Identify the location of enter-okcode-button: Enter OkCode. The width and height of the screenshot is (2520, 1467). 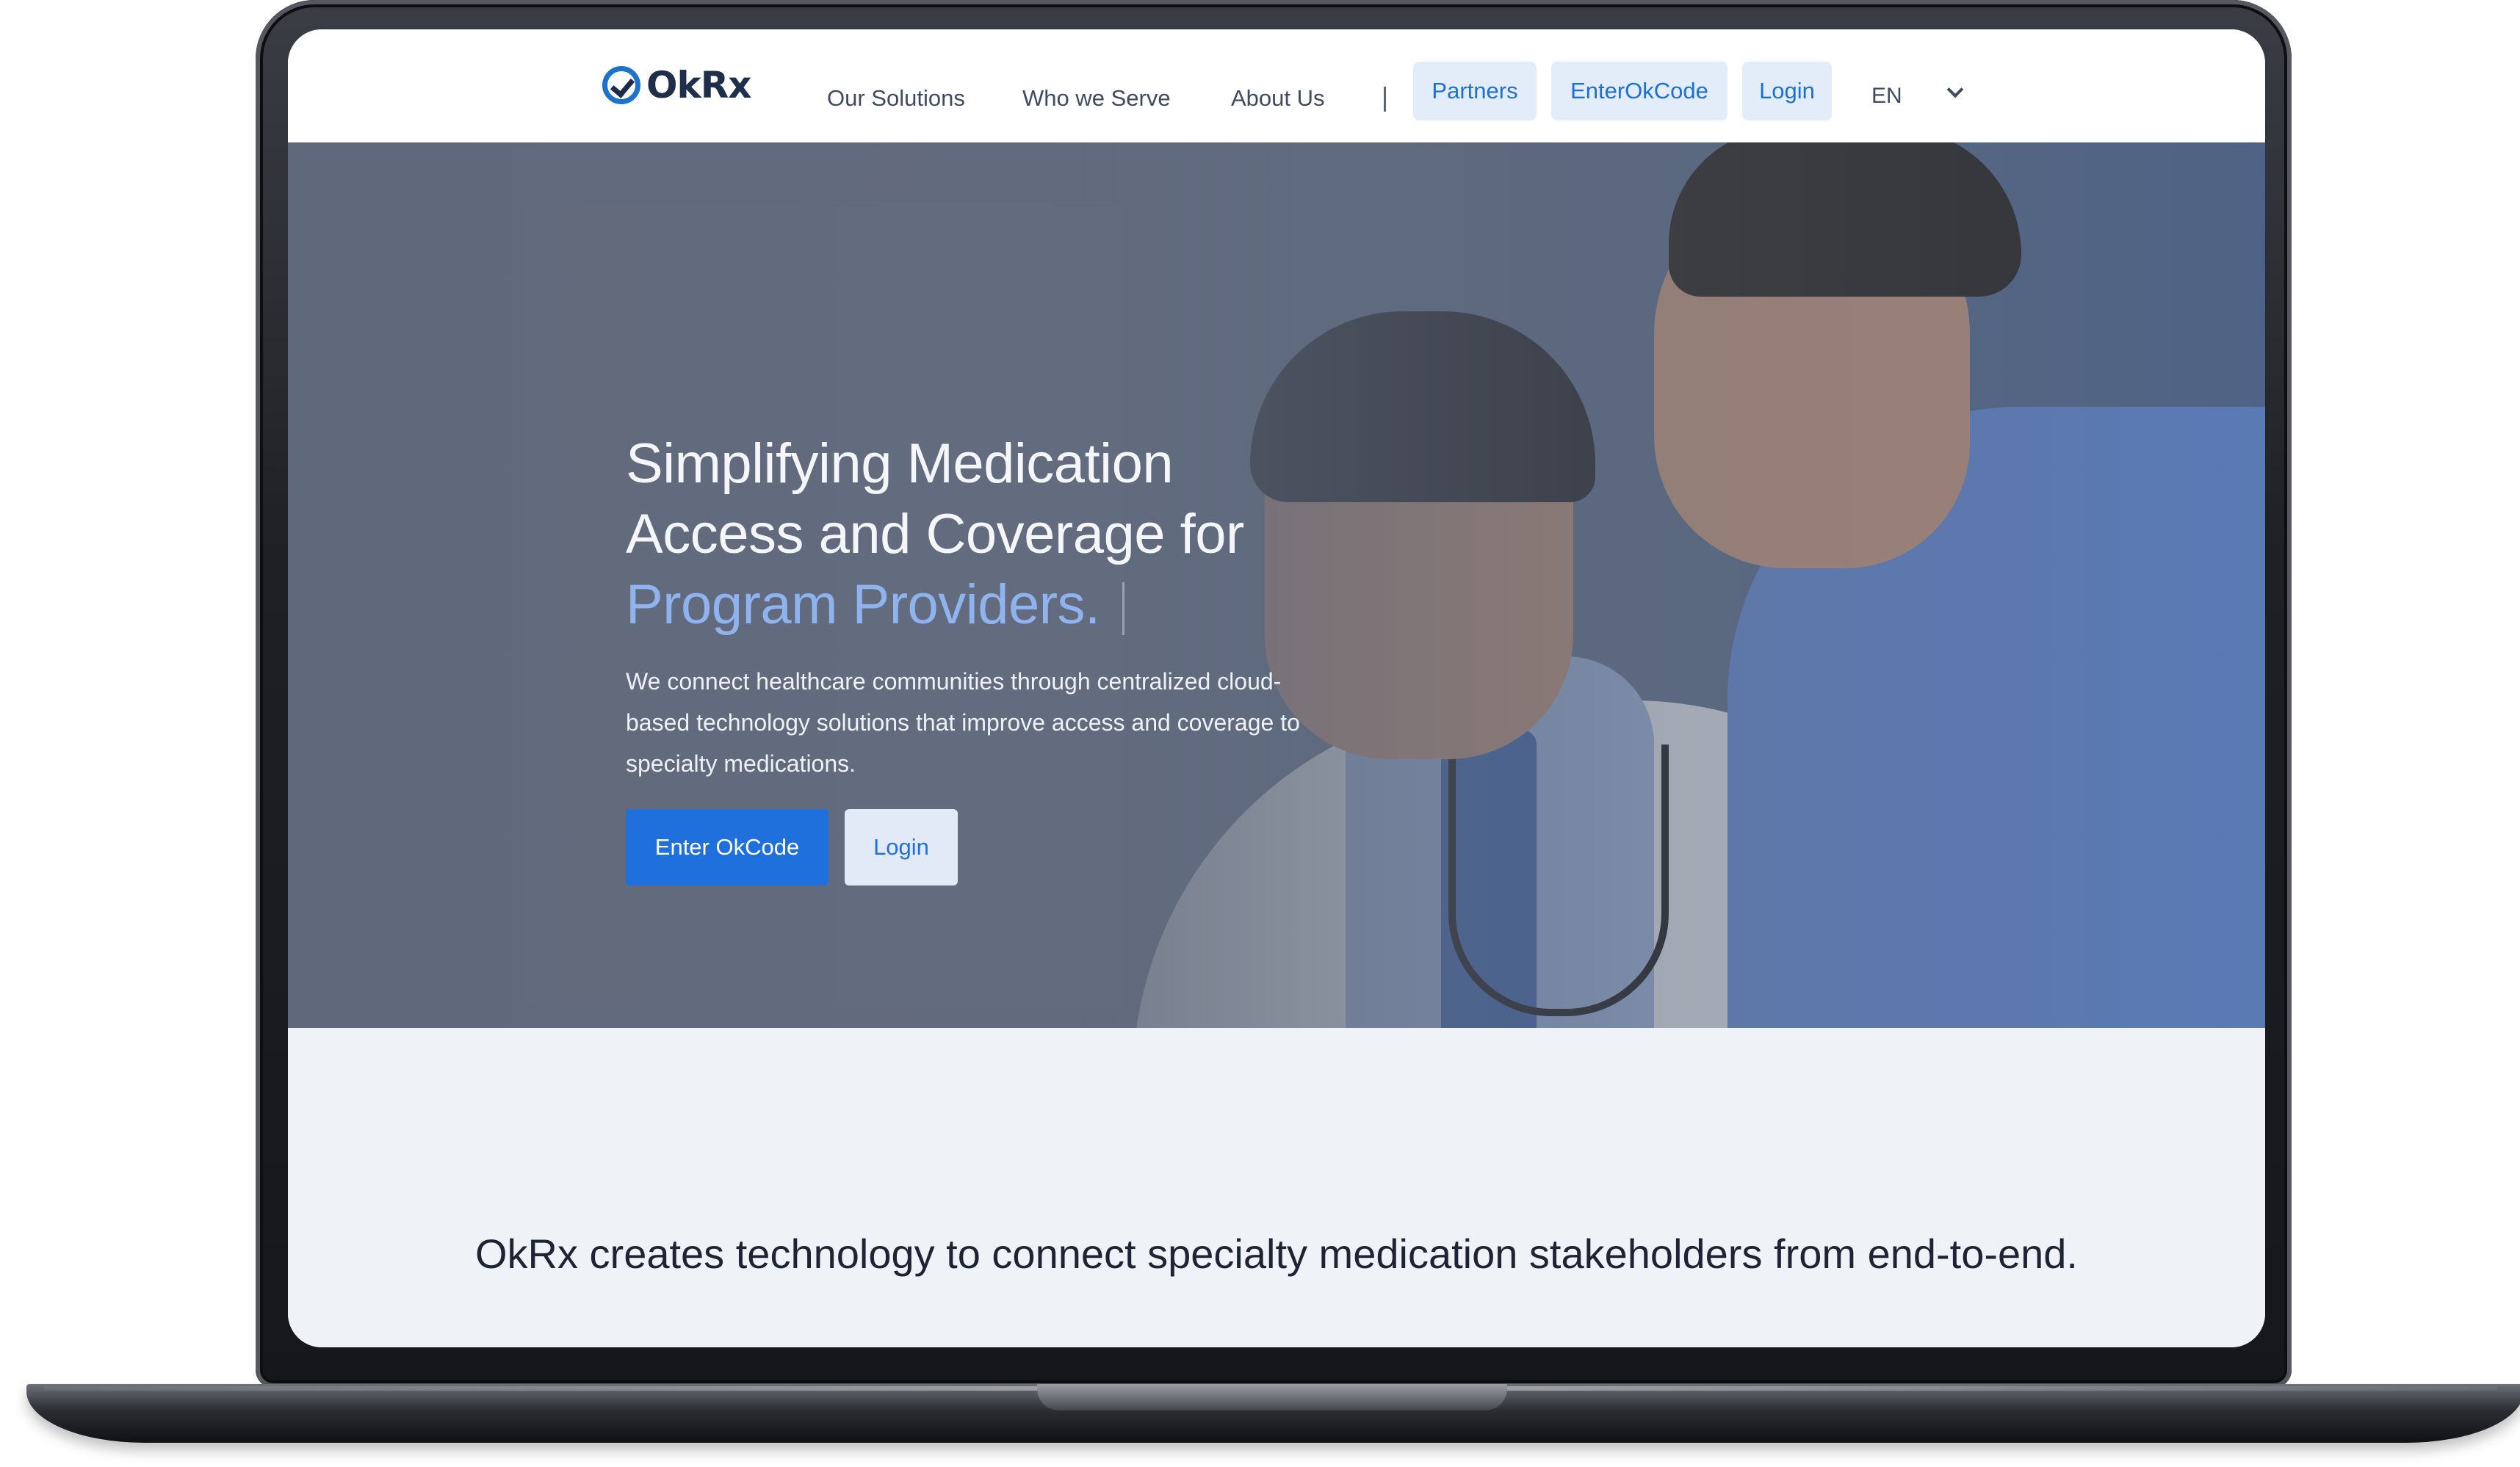
(727, 847).